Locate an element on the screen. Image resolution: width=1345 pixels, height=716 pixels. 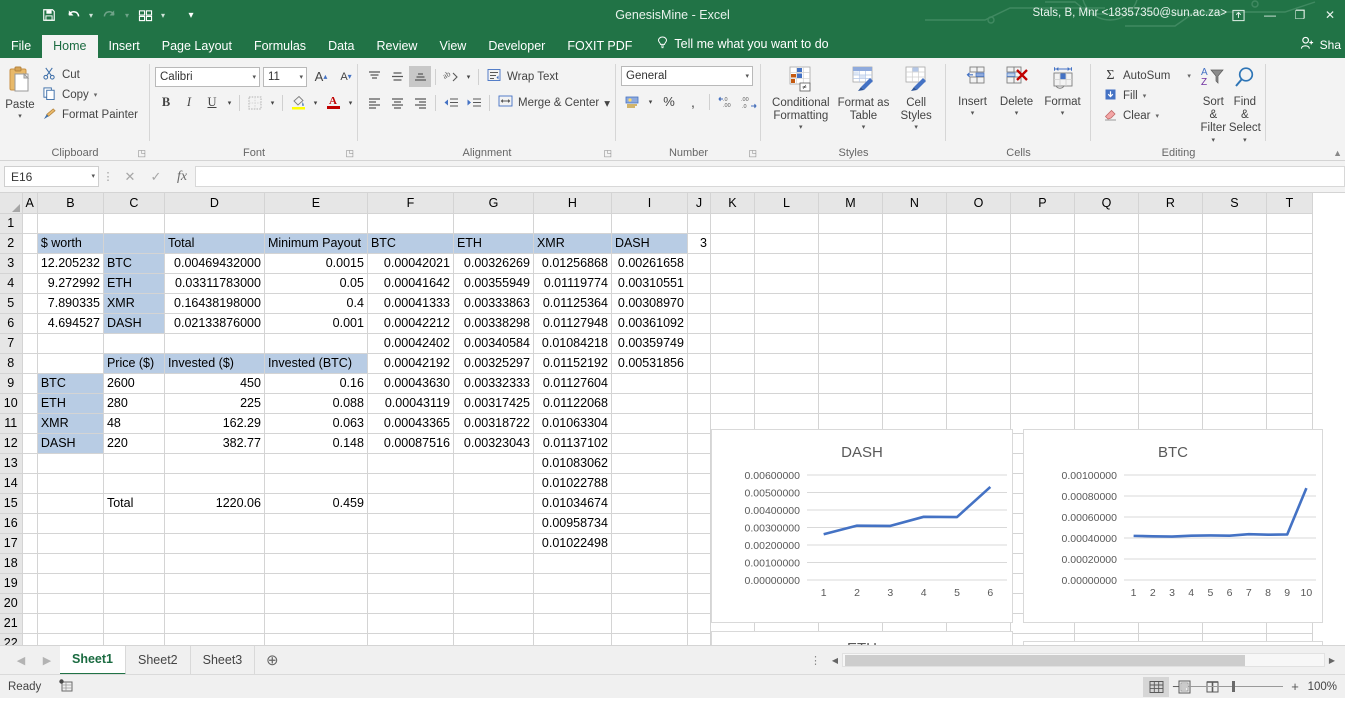
cell-P9 is located at coordinates (1042, 383).